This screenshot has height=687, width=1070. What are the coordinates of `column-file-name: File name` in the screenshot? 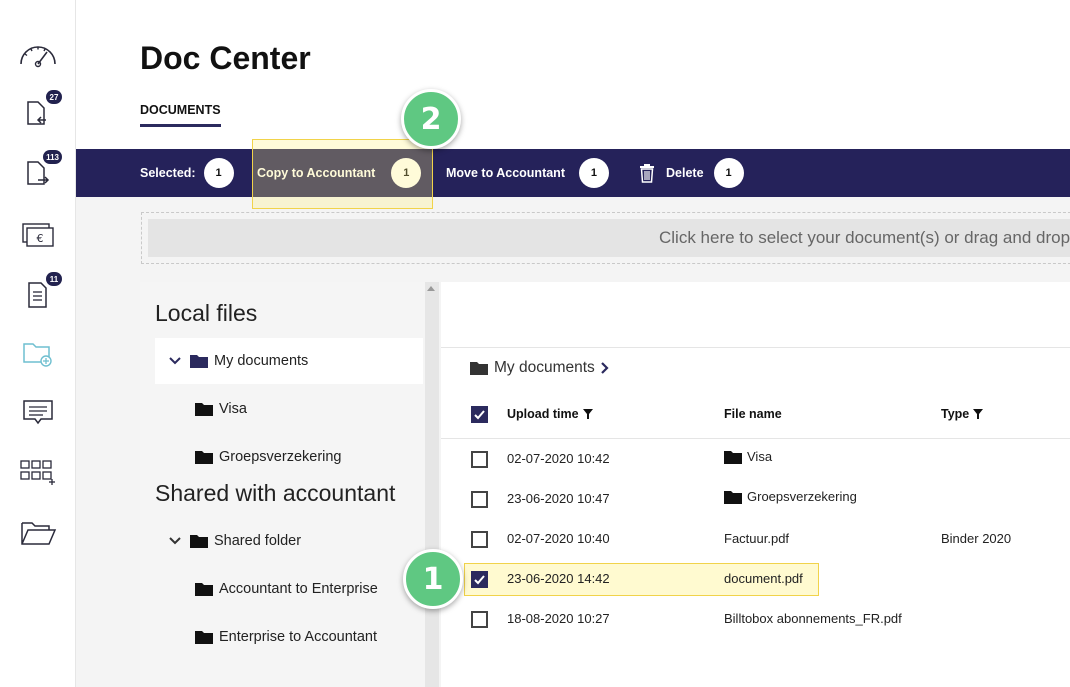 It's located at (753, 414).